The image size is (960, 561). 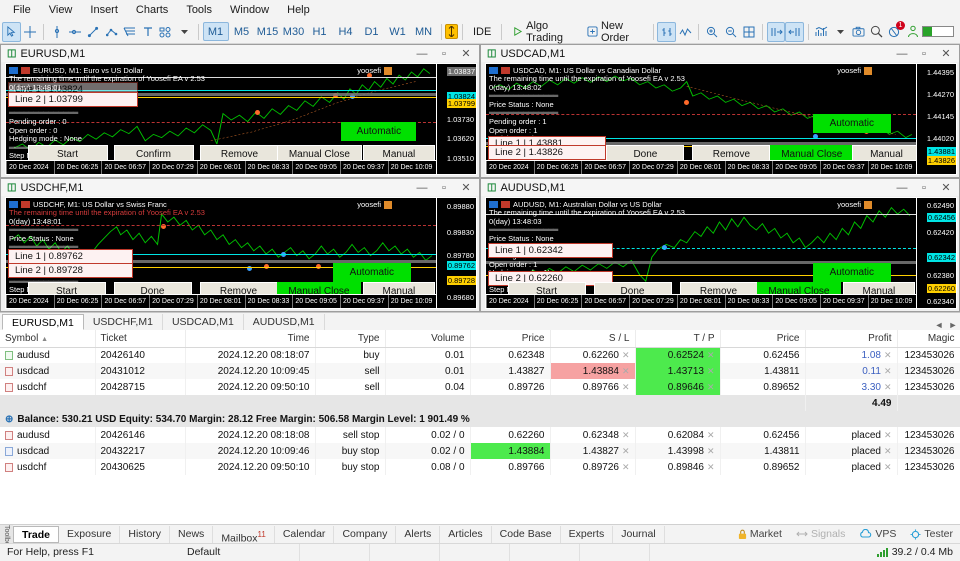 I want to click on zoom-in-icon, so click(x=712, y=32).